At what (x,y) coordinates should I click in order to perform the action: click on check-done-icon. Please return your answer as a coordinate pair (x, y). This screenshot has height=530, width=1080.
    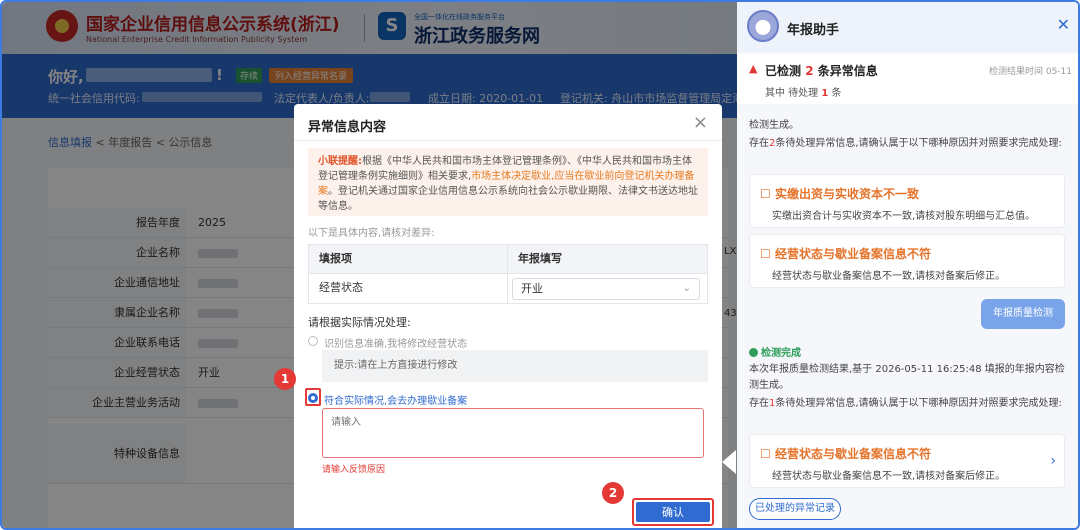
    Looking at the image, I should click on (753, 352).